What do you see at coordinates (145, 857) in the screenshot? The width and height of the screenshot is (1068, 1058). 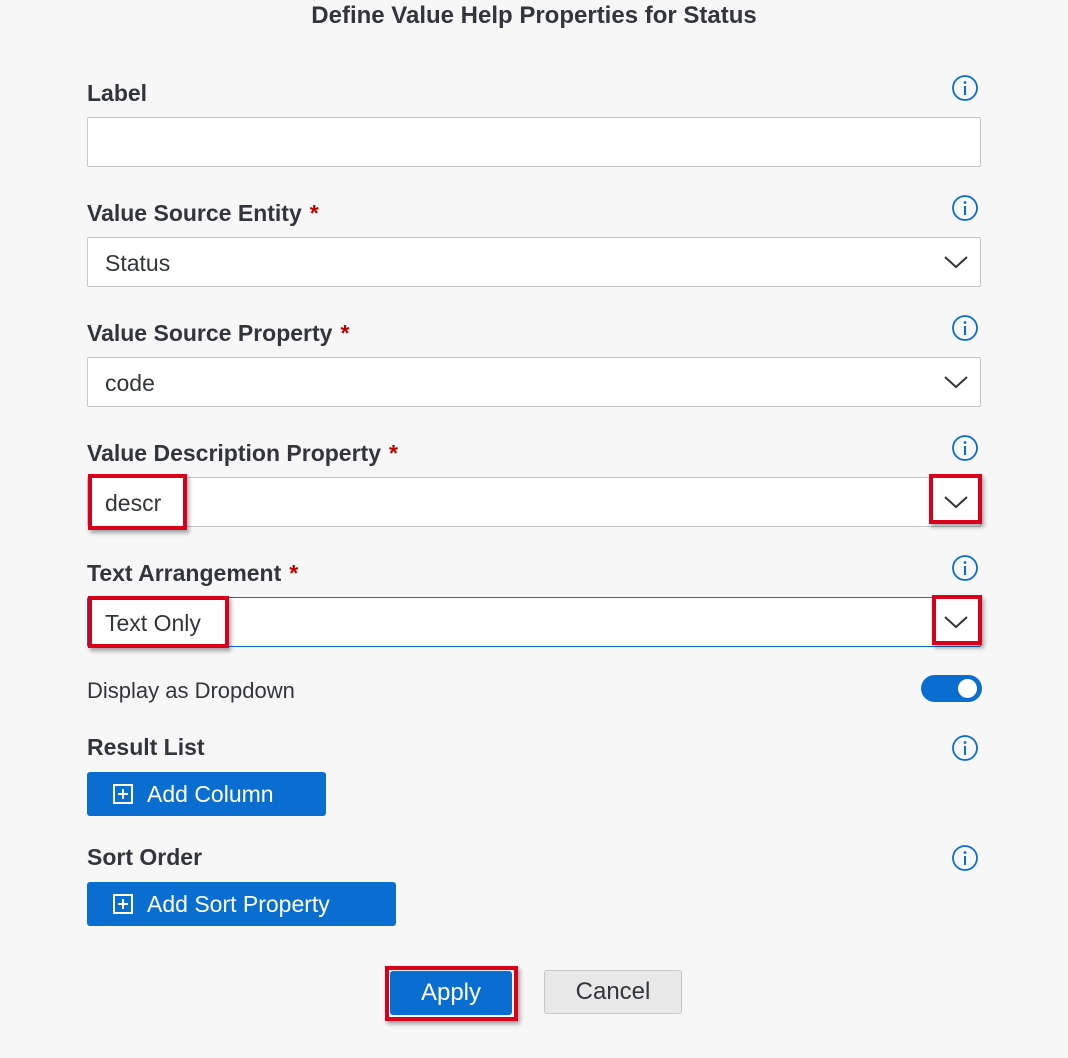 I see `sort-order-label: Sort Order` at bounding box center [145, 857].